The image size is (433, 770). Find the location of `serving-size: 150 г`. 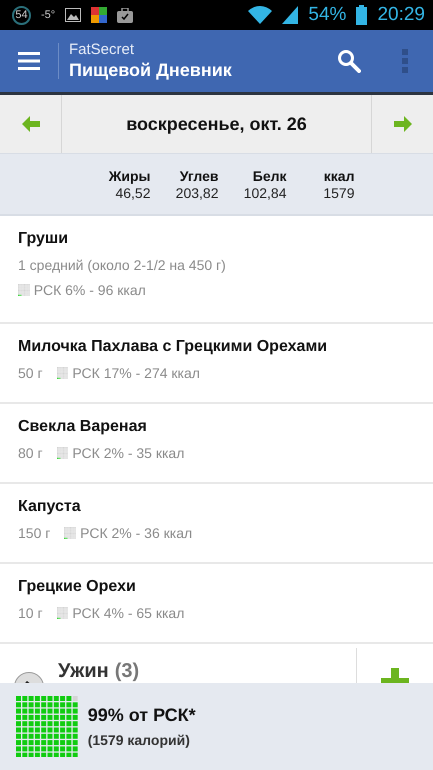

serving-size: 150 г is located at coordinates (34, 533).